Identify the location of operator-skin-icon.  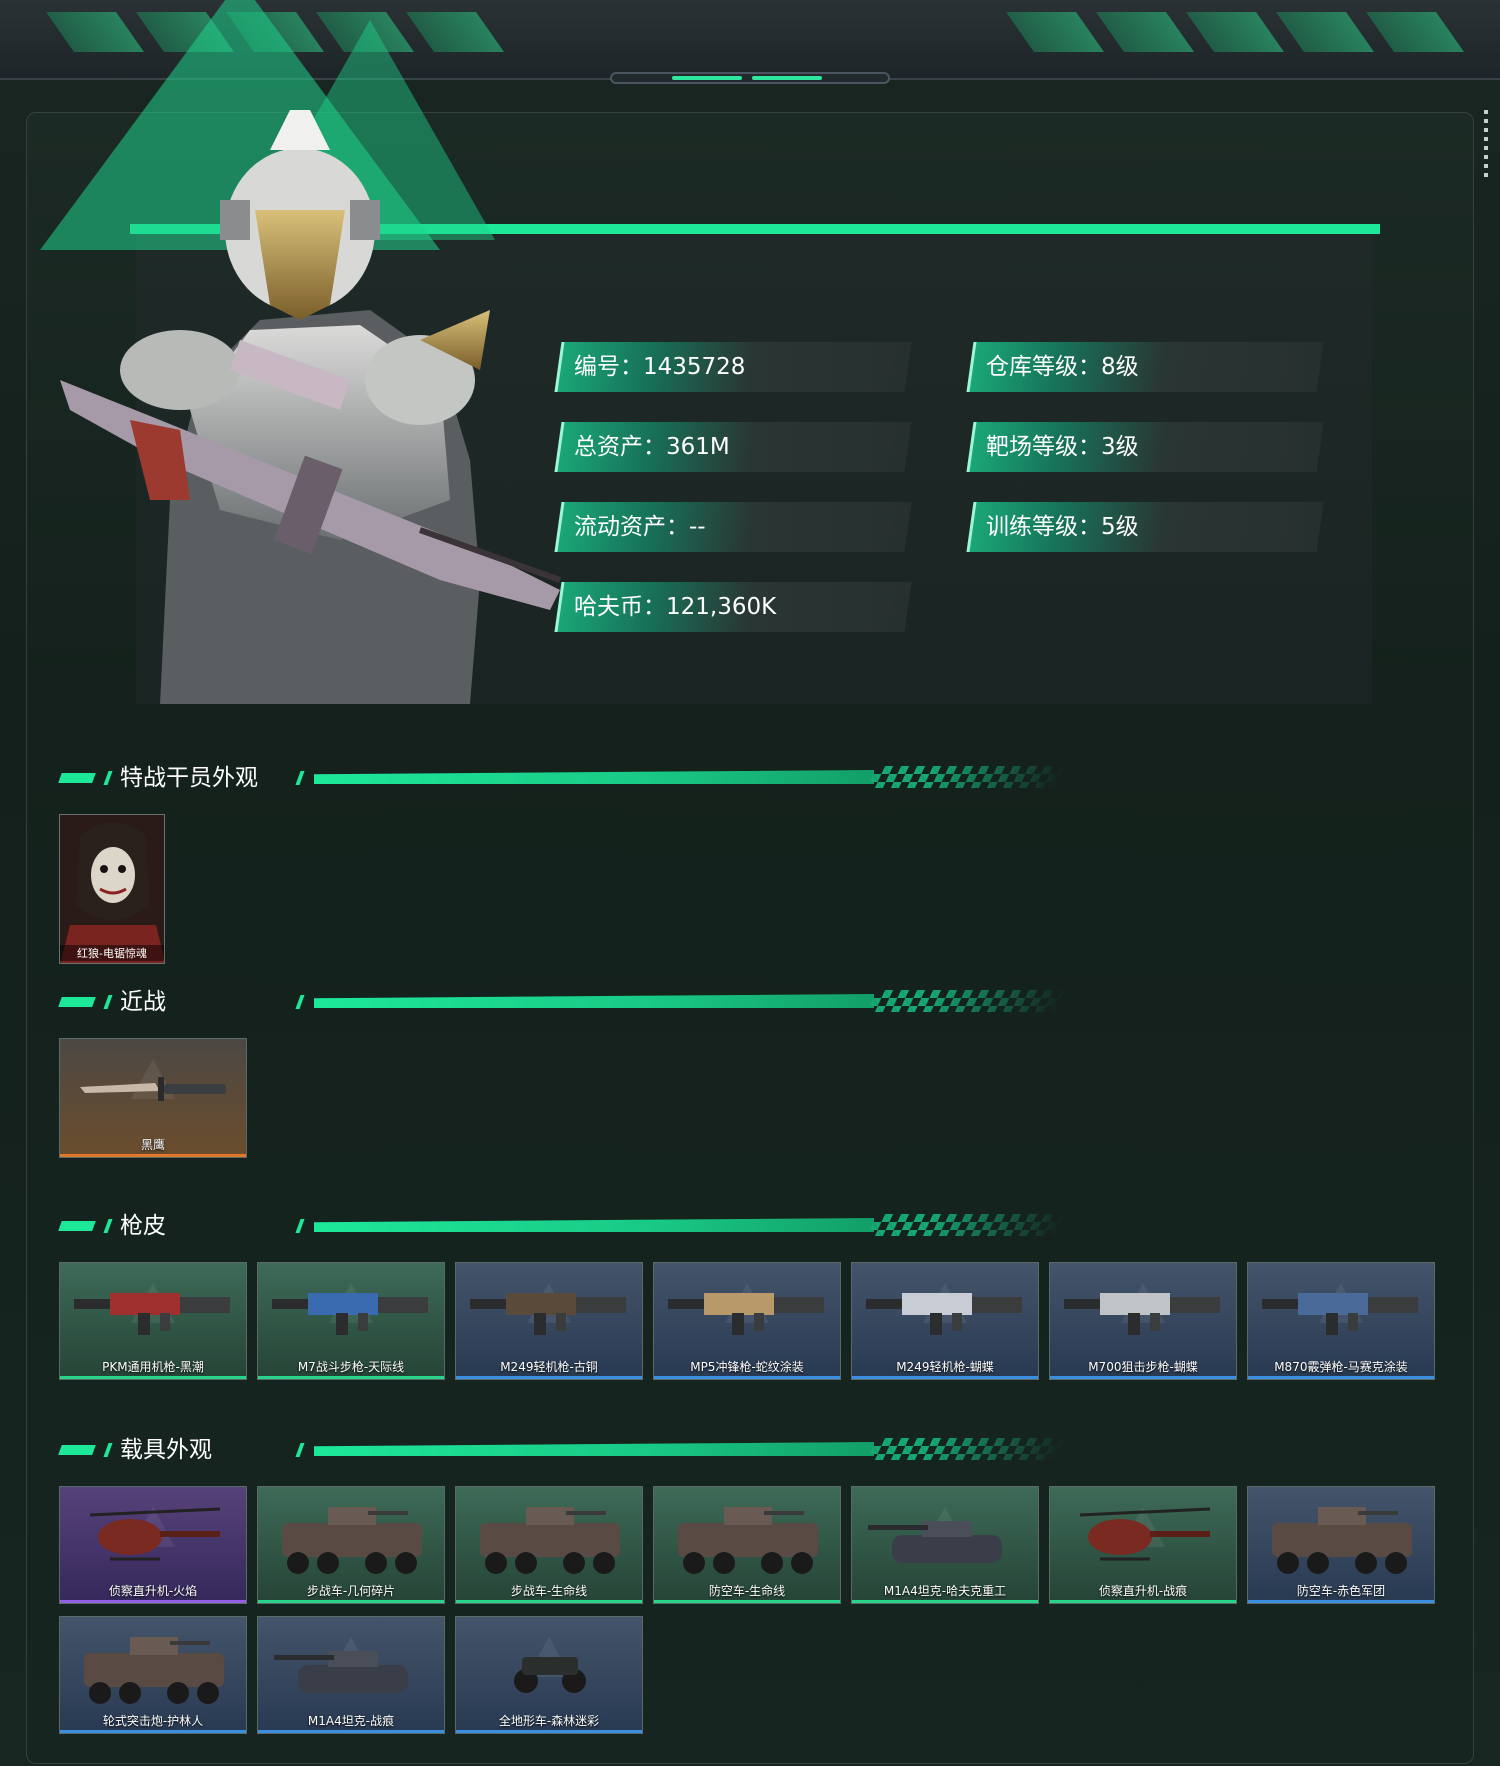
(112, 889).